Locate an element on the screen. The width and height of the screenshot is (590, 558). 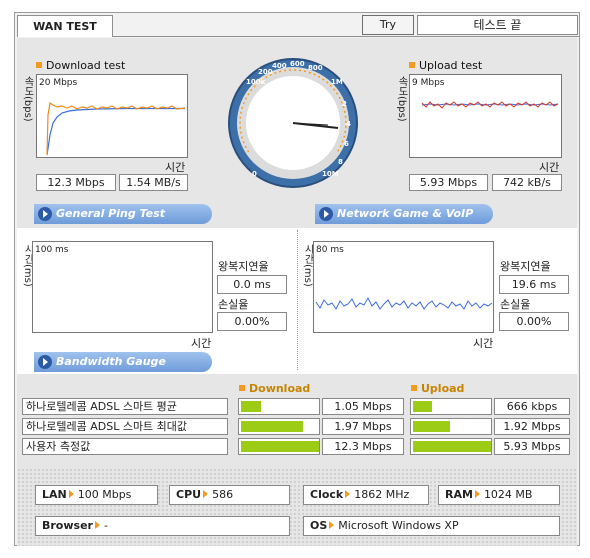
ram-label: RAM is located at coordinates (459, 494).